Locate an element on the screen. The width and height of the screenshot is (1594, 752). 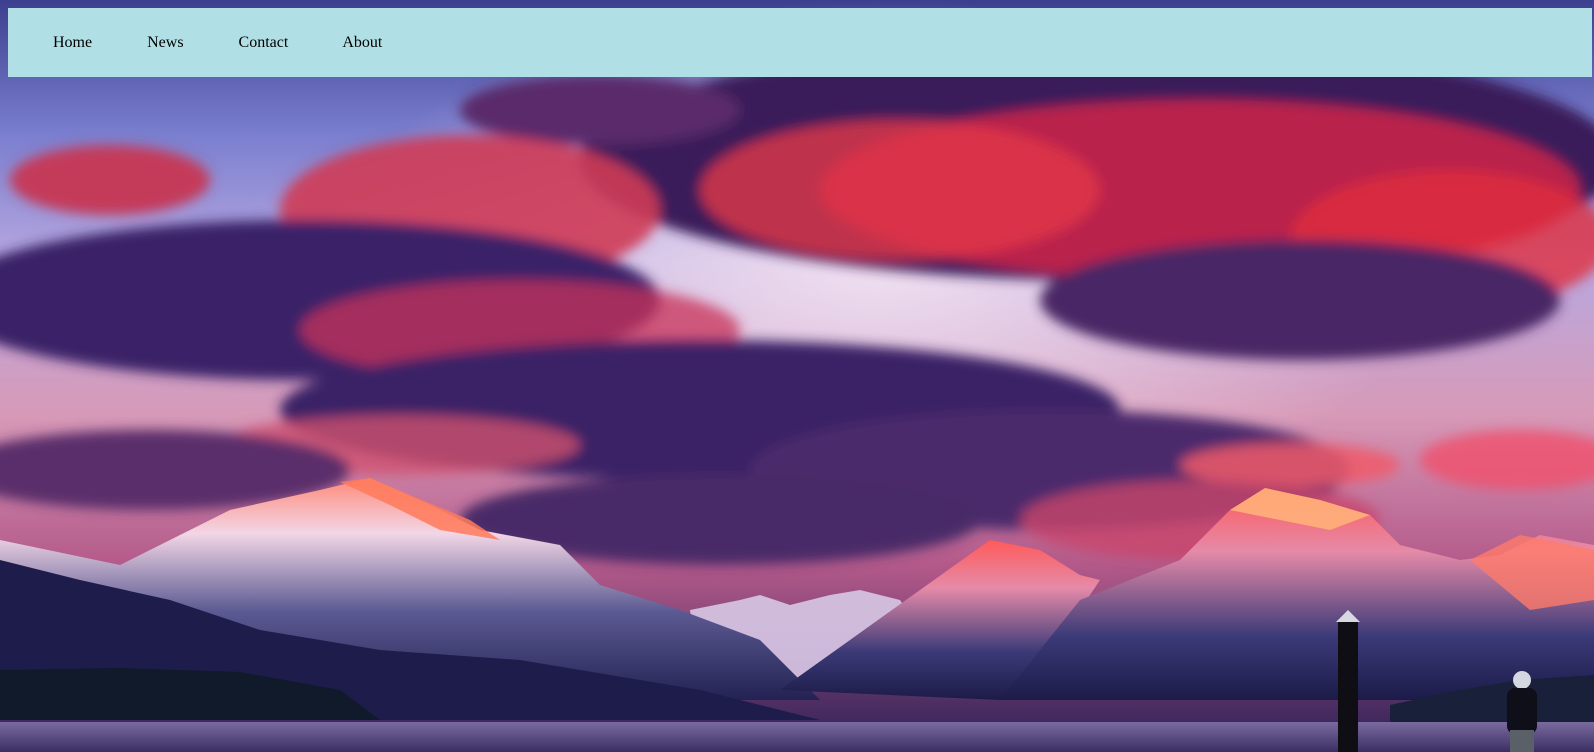
nav-link-about: About is located at coordinates (362, 43).